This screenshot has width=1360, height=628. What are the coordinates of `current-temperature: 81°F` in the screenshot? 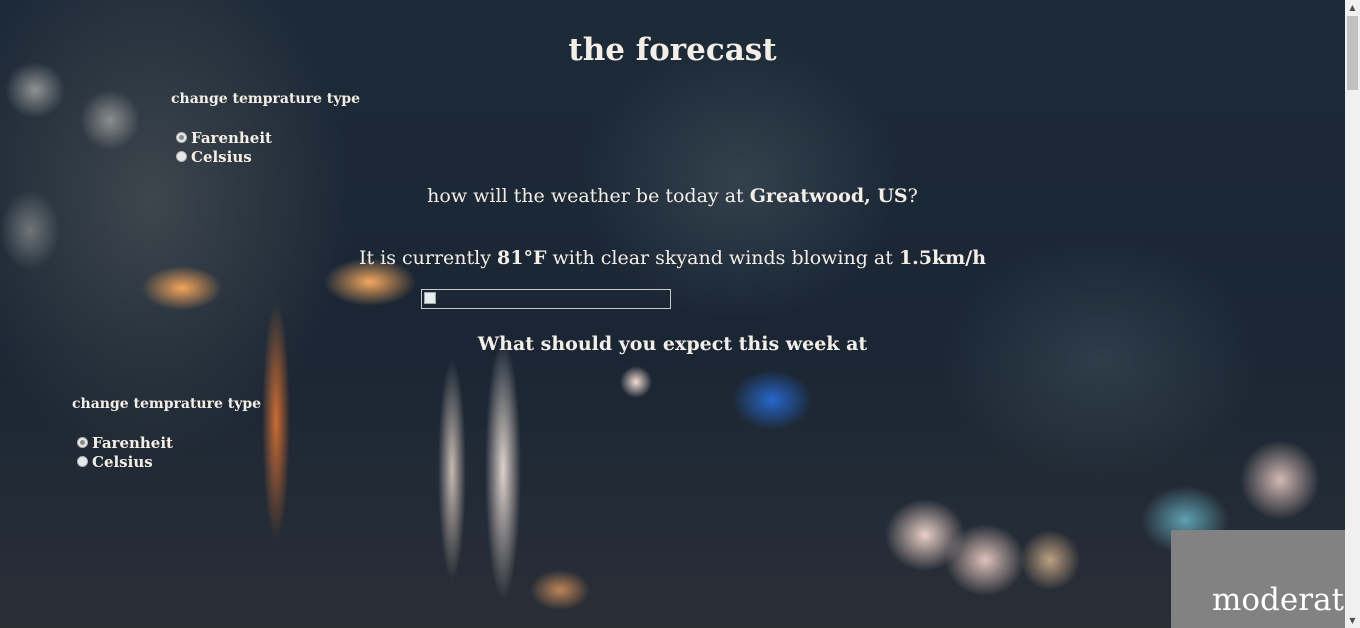 It's located at (522, 258).